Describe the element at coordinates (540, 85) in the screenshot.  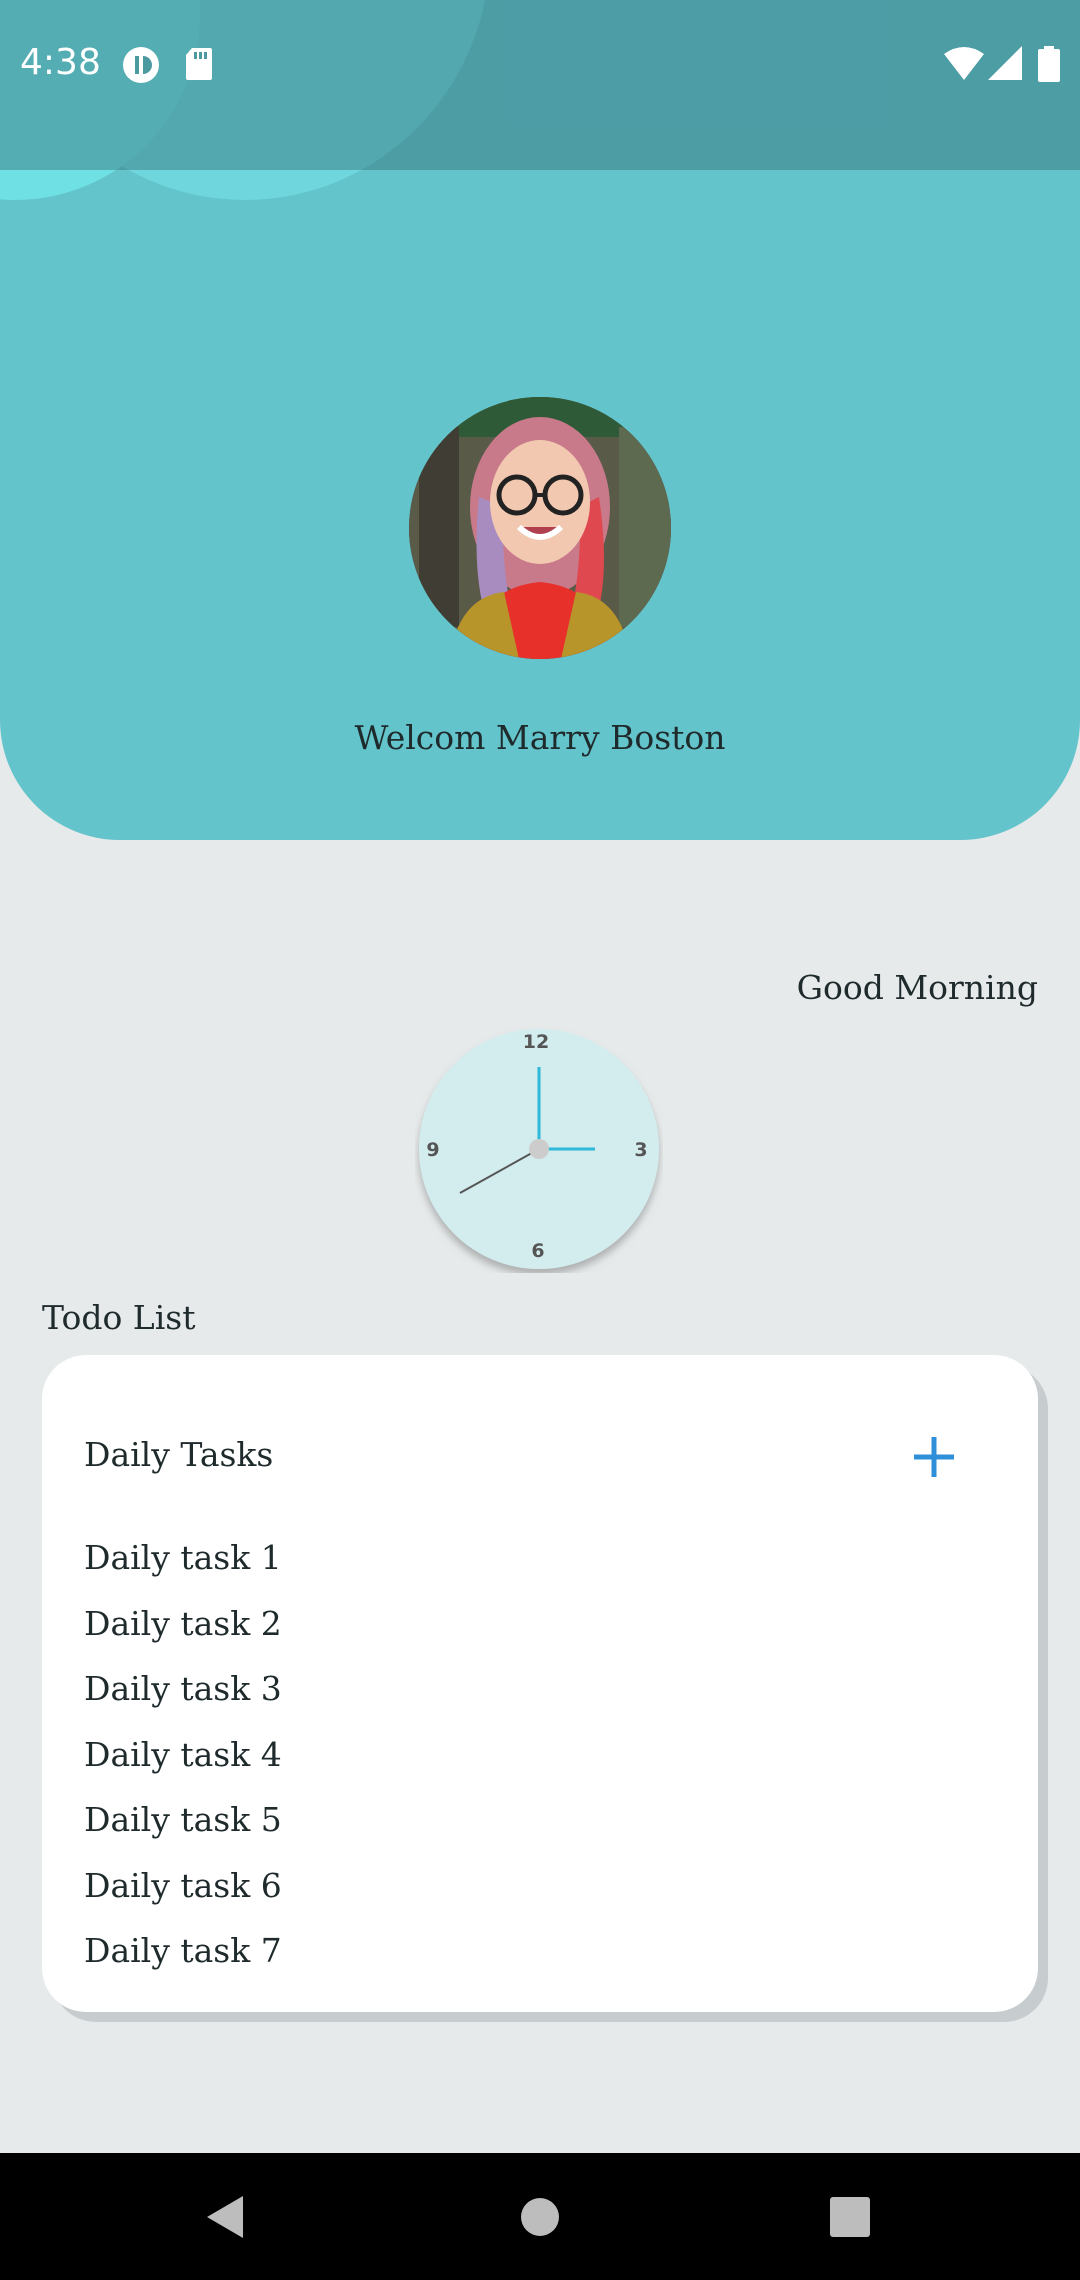
I see `status-bar: 4:38` at that location.